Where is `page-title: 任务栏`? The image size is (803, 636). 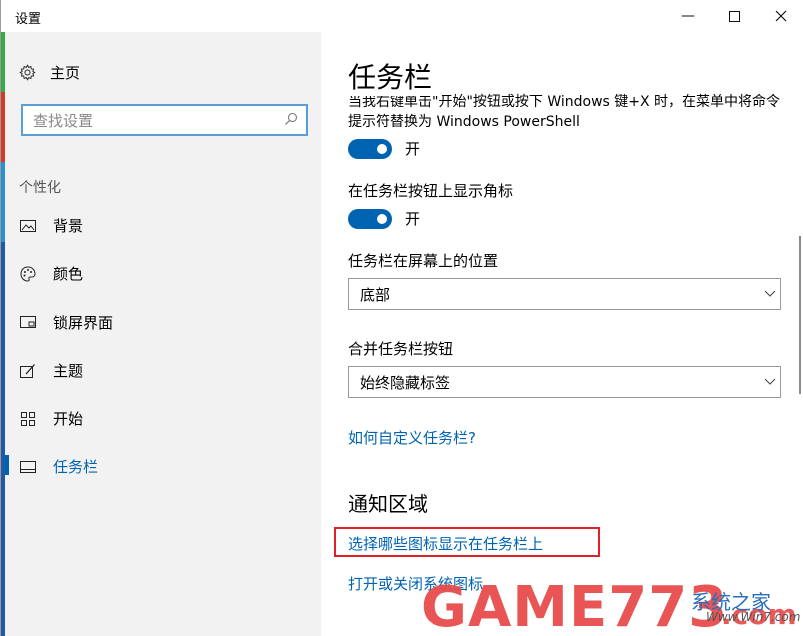
page-title: 任务栏 is located at coordinates (395, 76).